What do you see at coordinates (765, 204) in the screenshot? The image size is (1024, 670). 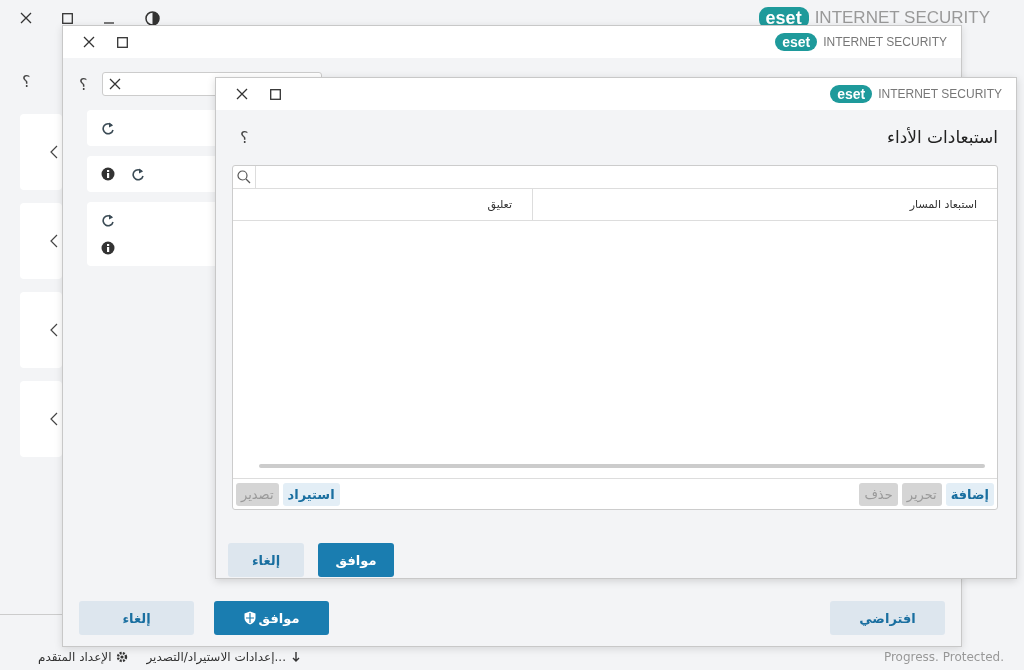 I see `column-header: استبعاد المسار` at bounding box center [765, 204].